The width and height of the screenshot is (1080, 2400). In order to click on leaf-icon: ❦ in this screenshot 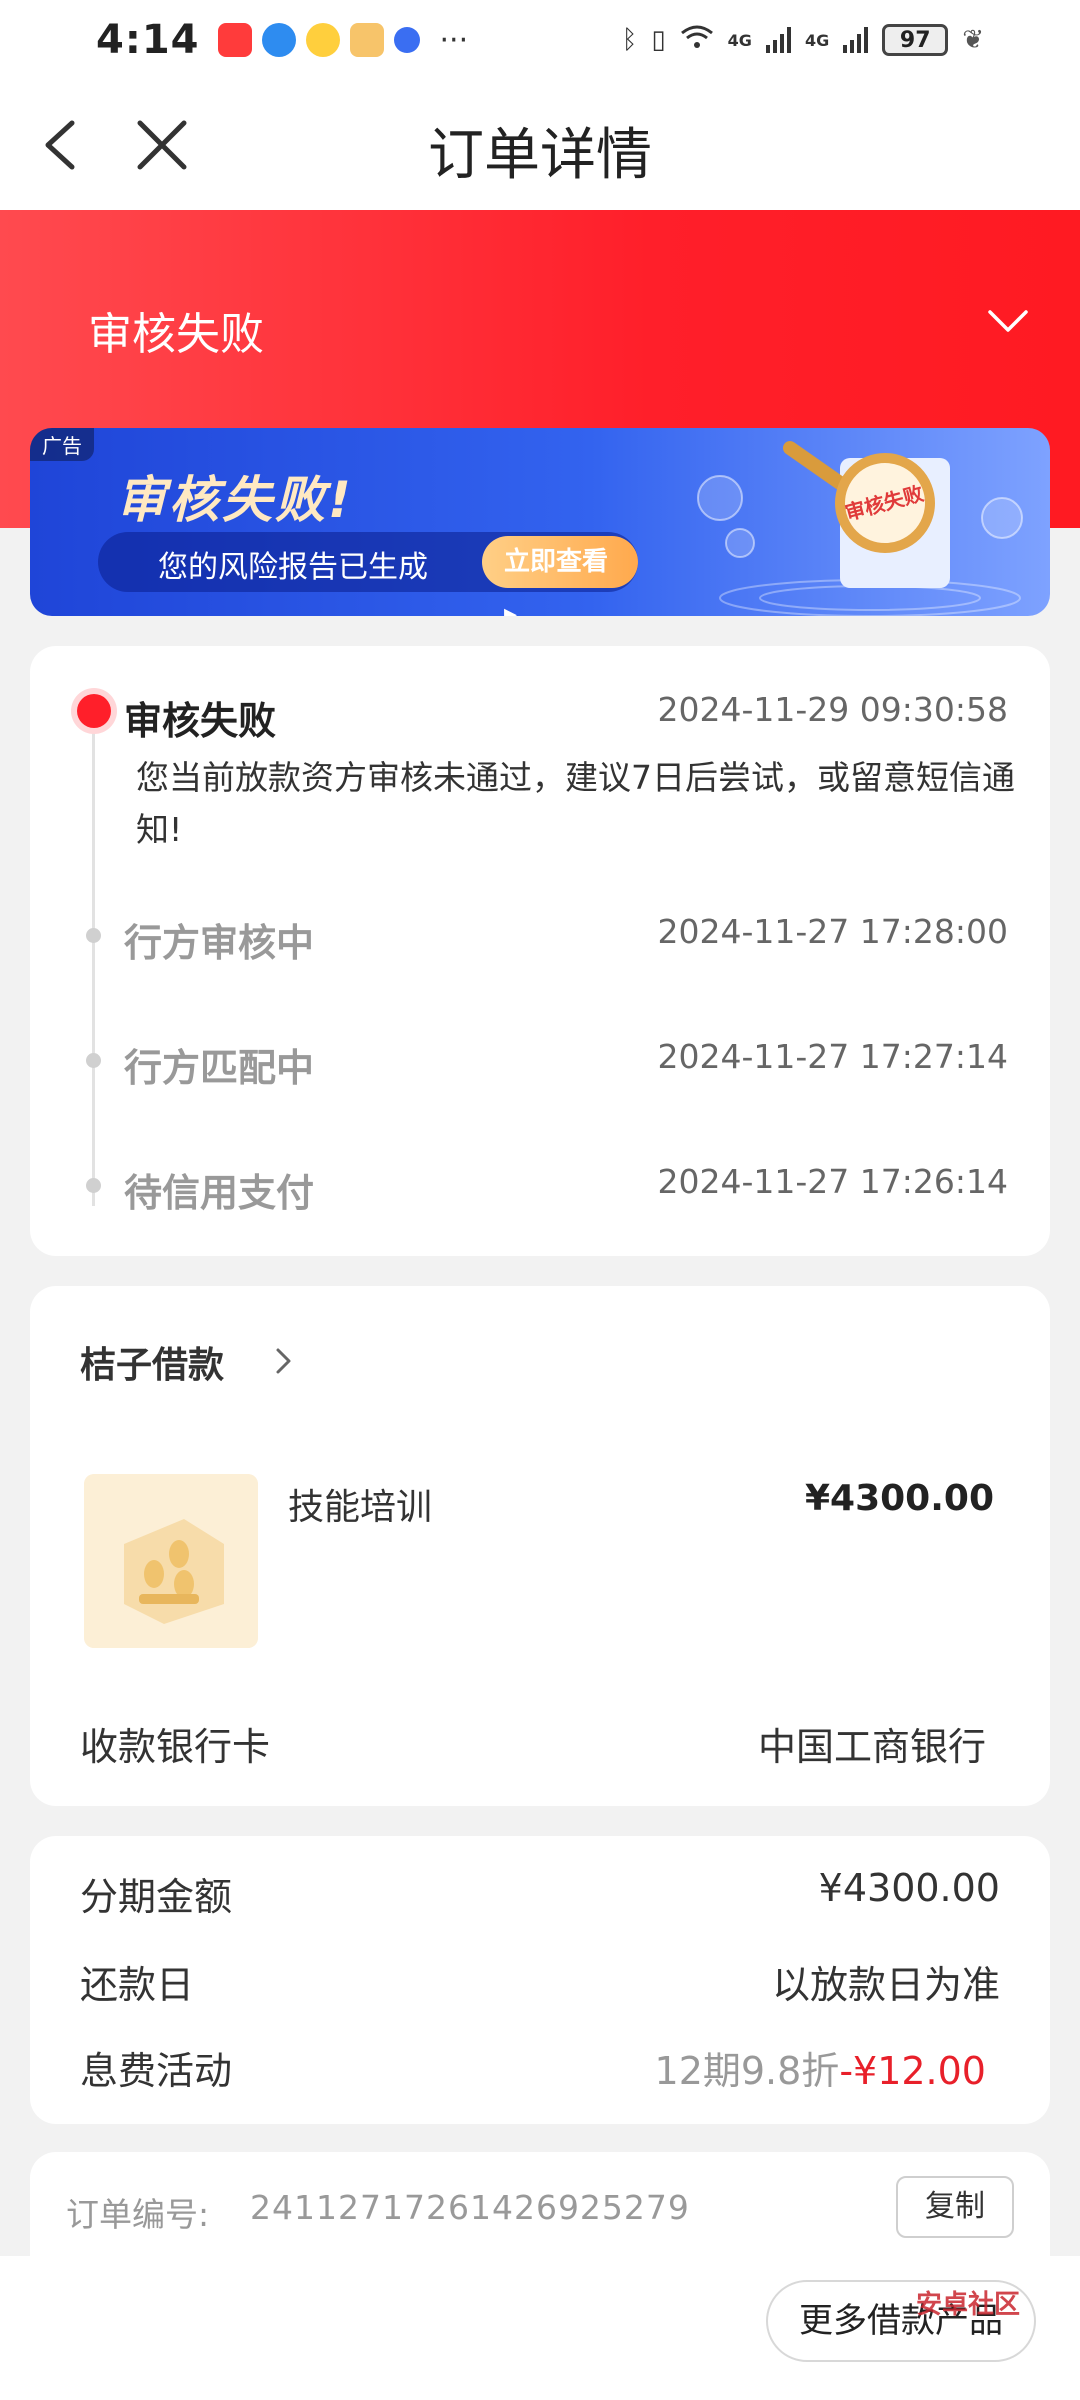, I will do `click(973, 40)`.